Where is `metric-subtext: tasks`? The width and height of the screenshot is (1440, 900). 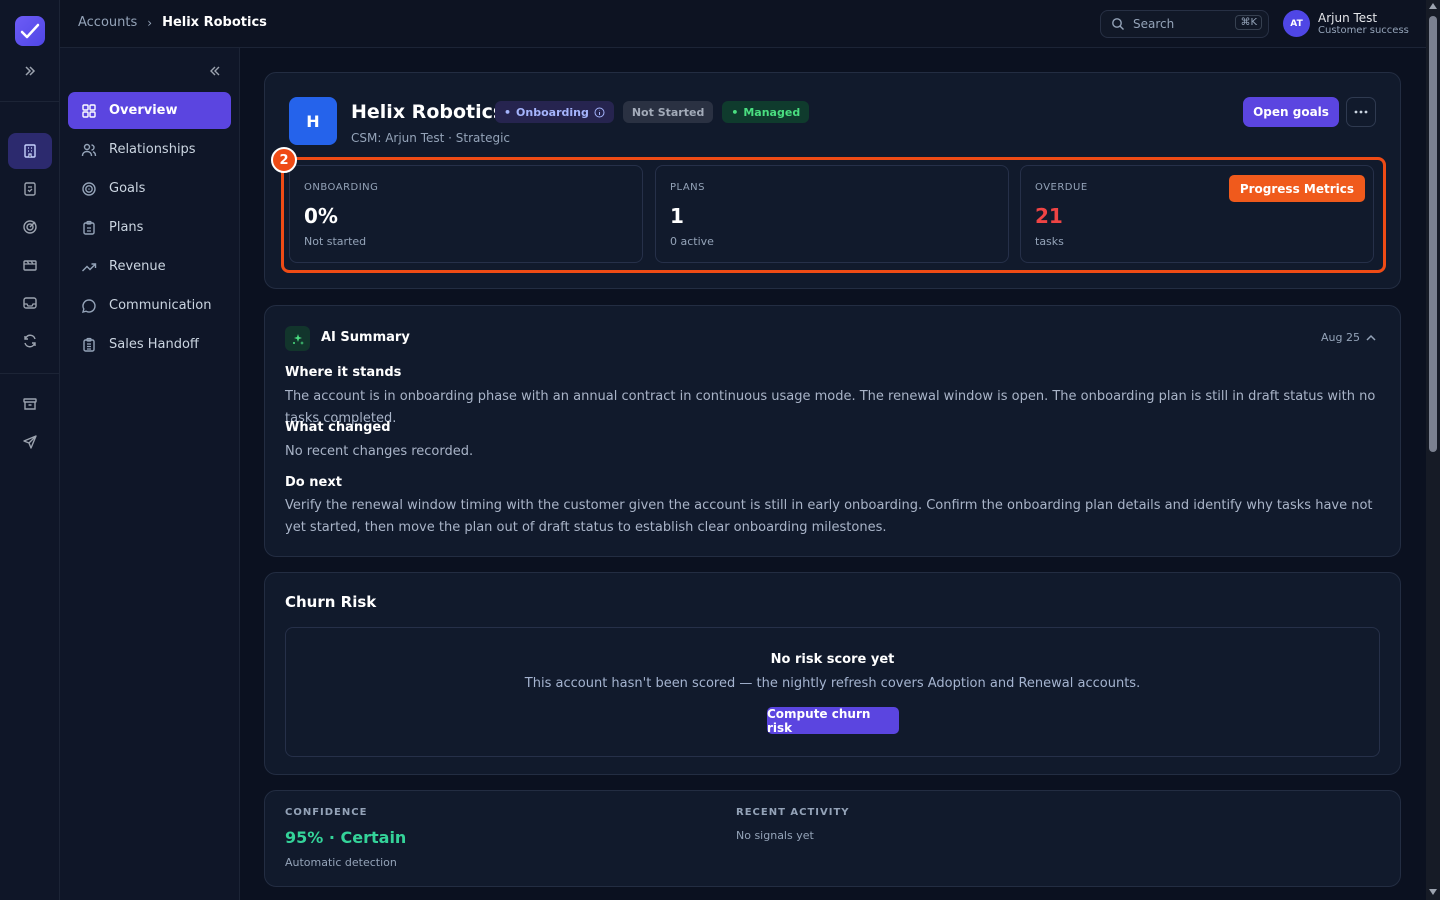
metric-subtext: tasks is located at coordinates (1049, 241).